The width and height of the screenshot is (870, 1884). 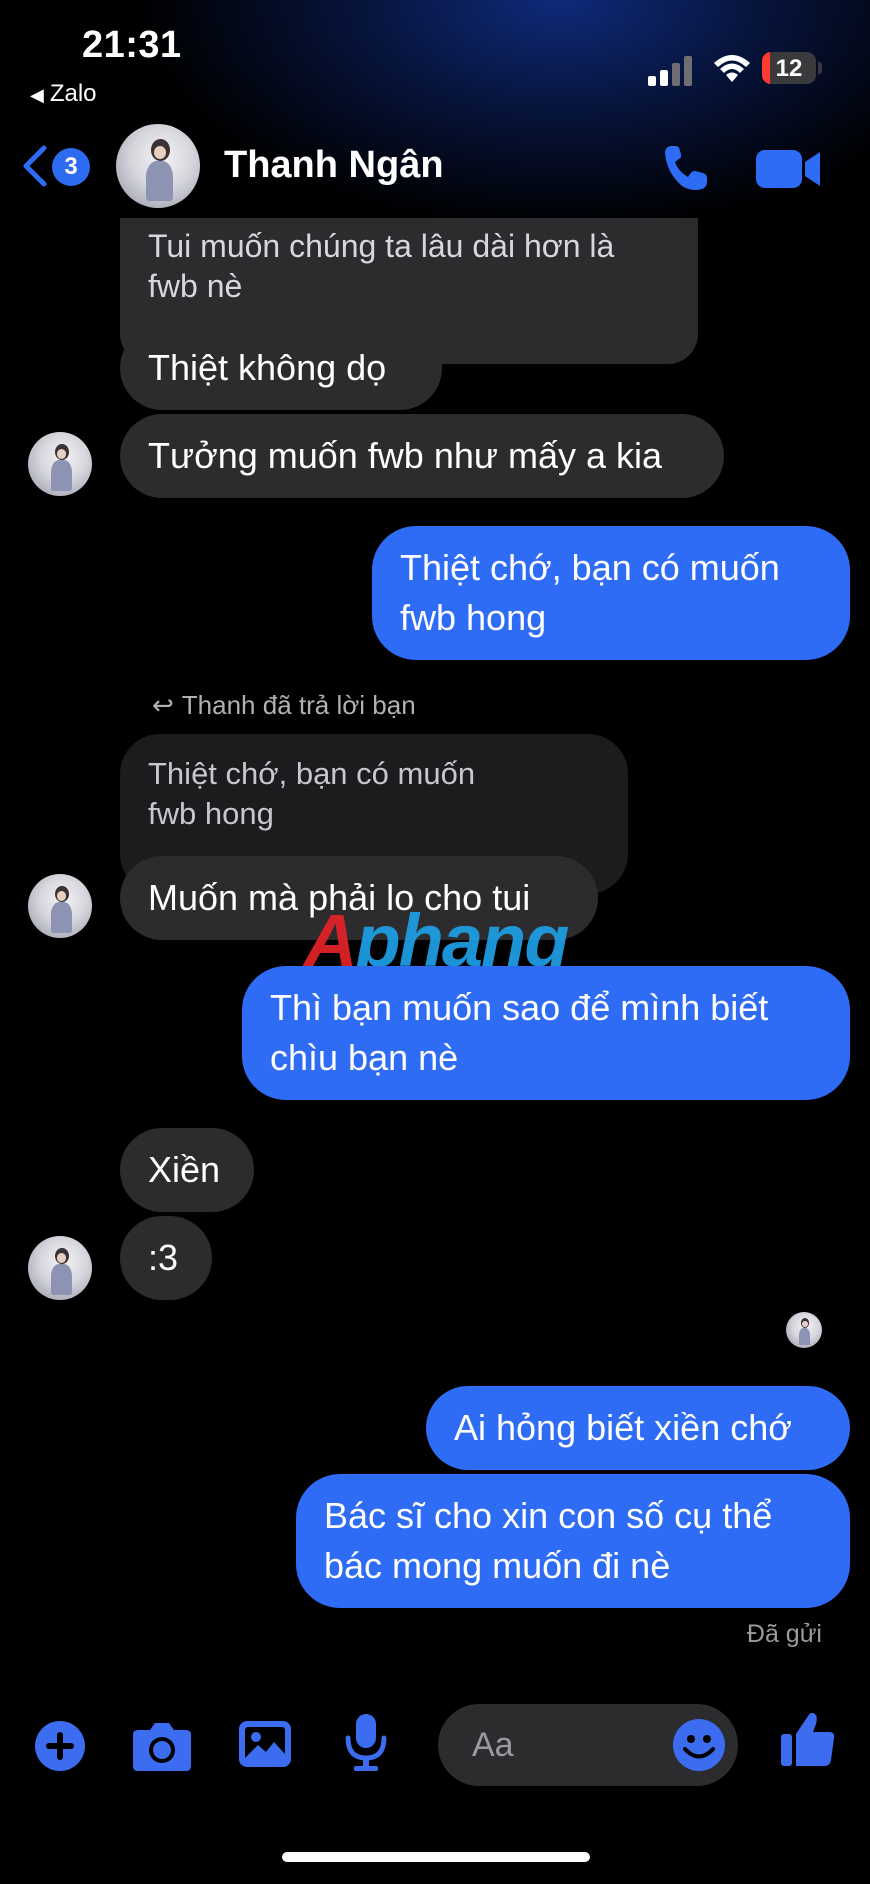 What do you see at coordinates (804, 1330) in the screenshot?
I see `read-receipt-avatar` at bounding box center [804, 1330].